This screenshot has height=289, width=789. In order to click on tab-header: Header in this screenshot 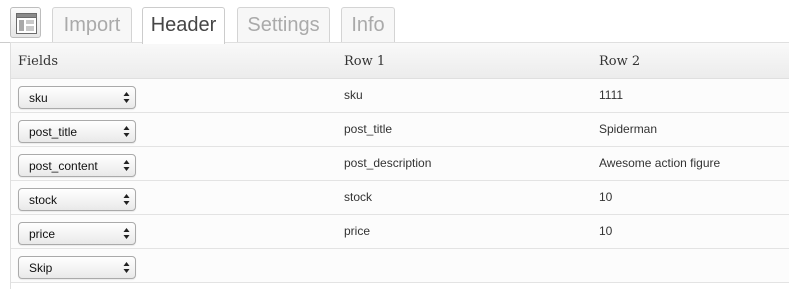, I will do `click(183, 25)`.